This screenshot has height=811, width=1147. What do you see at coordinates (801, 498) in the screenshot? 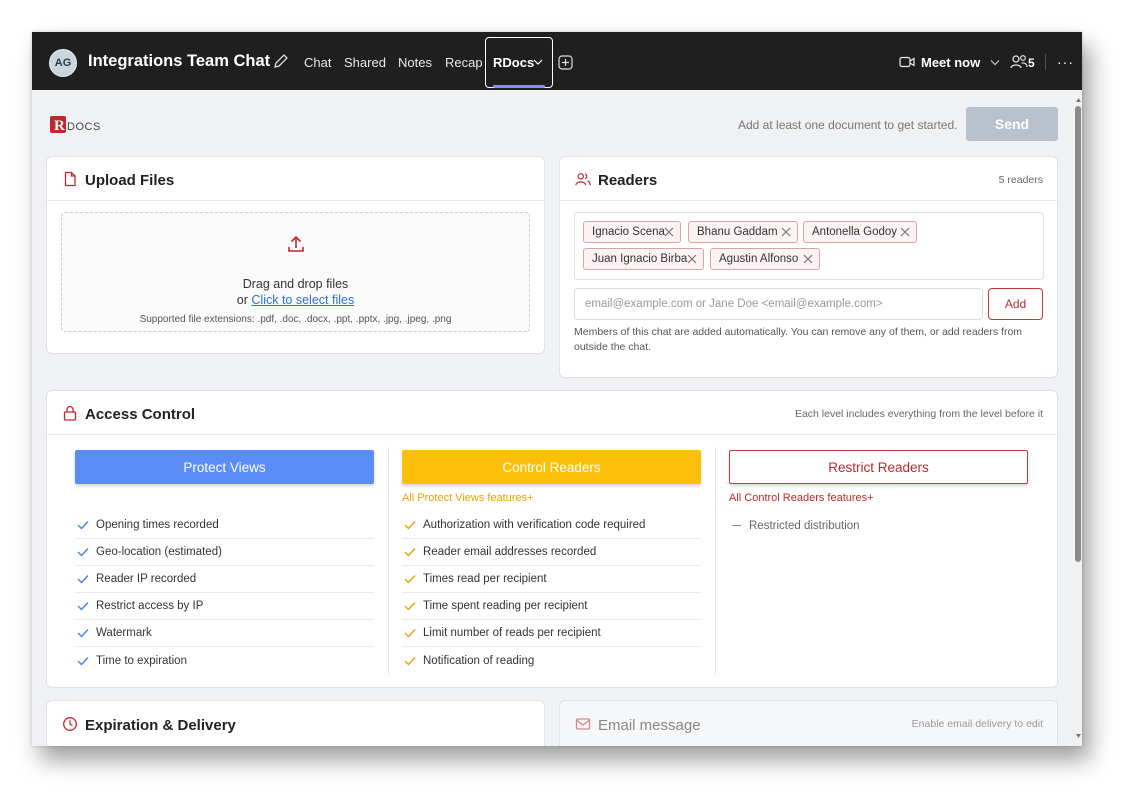
I see `restrict-includes-note: All Control Readers features+` at bounding box center [801, 498].